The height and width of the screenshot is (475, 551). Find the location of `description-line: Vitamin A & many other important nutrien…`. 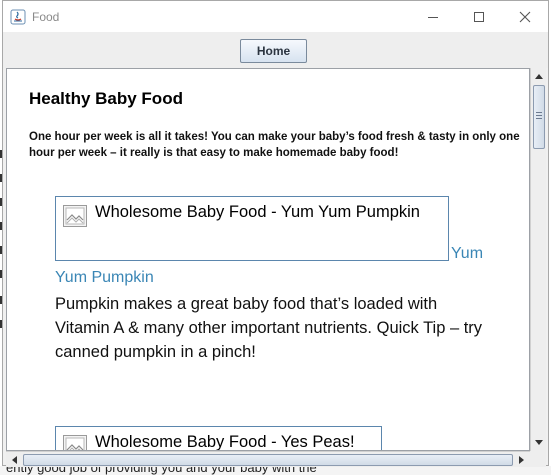

description-line: Vitamin A & many other important nutrien… is located at coordinates (269, 328).